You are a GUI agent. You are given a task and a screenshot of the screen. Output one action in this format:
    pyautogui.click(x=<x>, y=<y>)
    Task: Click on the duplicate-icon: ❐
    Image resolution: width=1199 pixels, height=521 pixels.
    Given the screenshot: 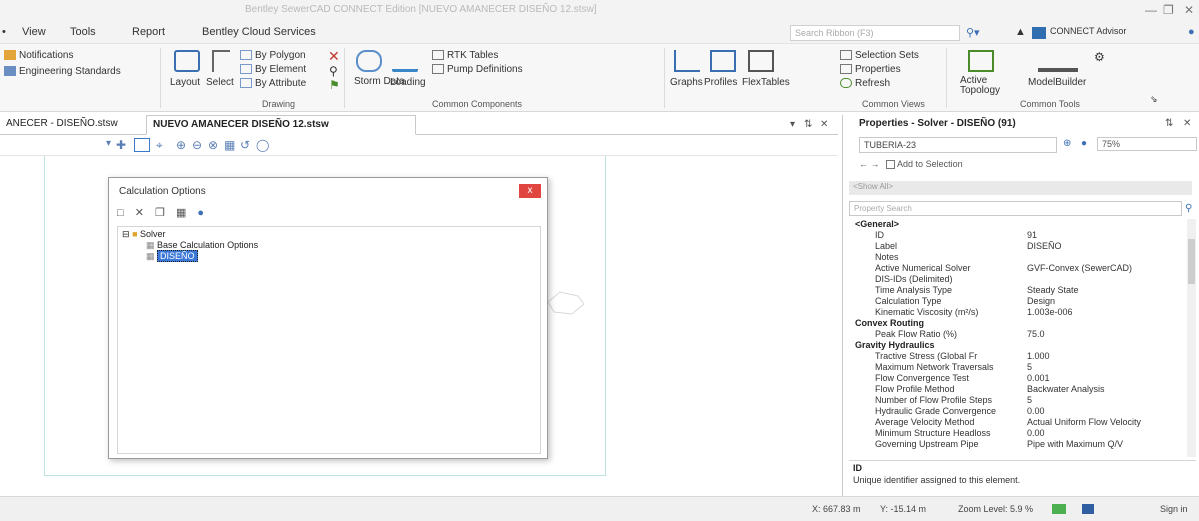 What is the action you would take?
    pyautogui.click(x=160, y=213)
    